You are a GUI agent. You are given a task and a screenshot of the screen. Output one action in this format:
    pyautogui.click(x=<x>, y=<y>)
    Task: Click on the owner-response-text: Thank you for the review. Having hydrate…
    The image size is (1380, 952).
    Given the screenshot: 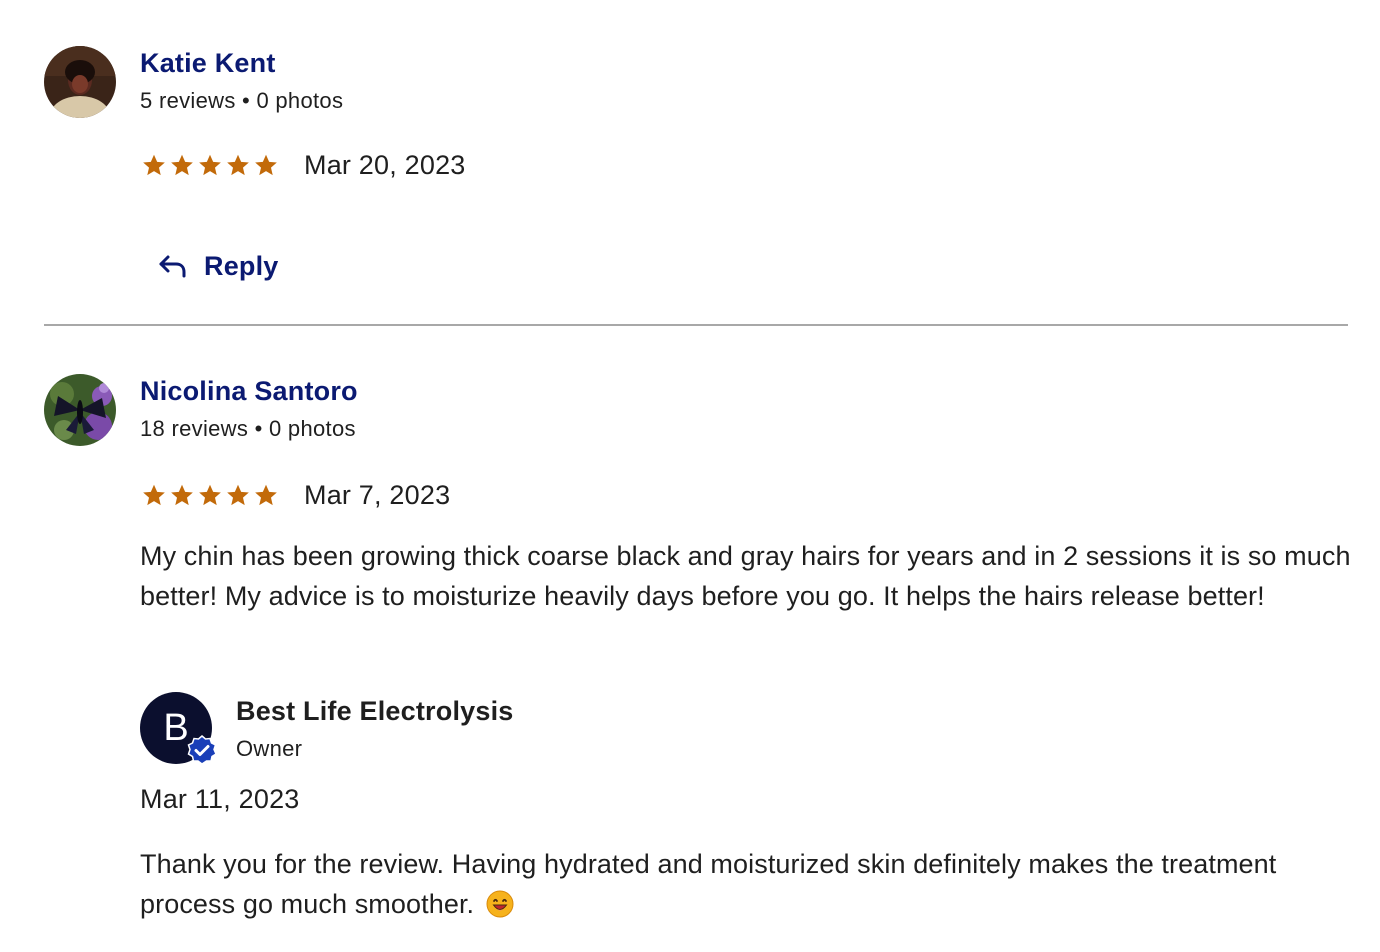 What is the action you would take?
    pyautogui.click(x=708, y=884)
    